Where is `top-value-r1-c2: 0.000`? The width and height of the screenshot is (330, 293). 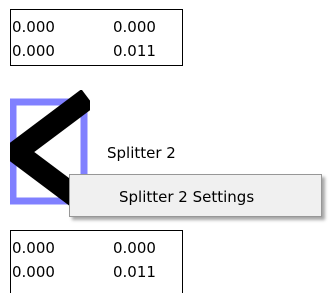 top-value-r1-c2: 0.000 is located at coordinates (134, 27).